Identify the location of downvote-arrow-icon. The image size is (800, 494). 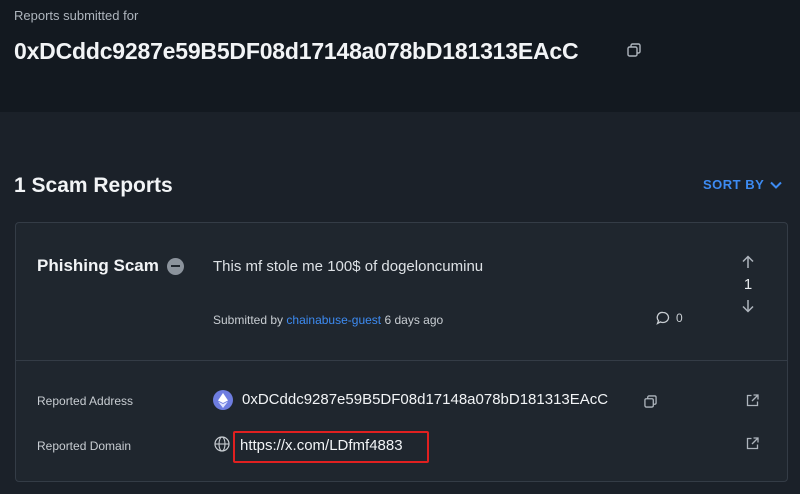
(748, 306).